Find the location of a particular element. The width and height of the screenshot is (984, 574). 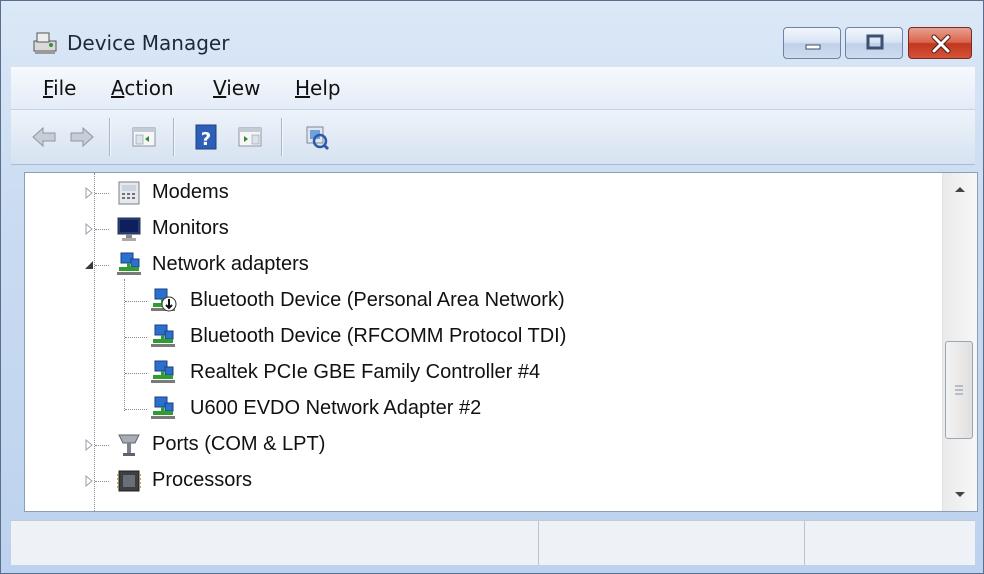

tree-item-monitors: Monitors is located at coordinates (475, 228).